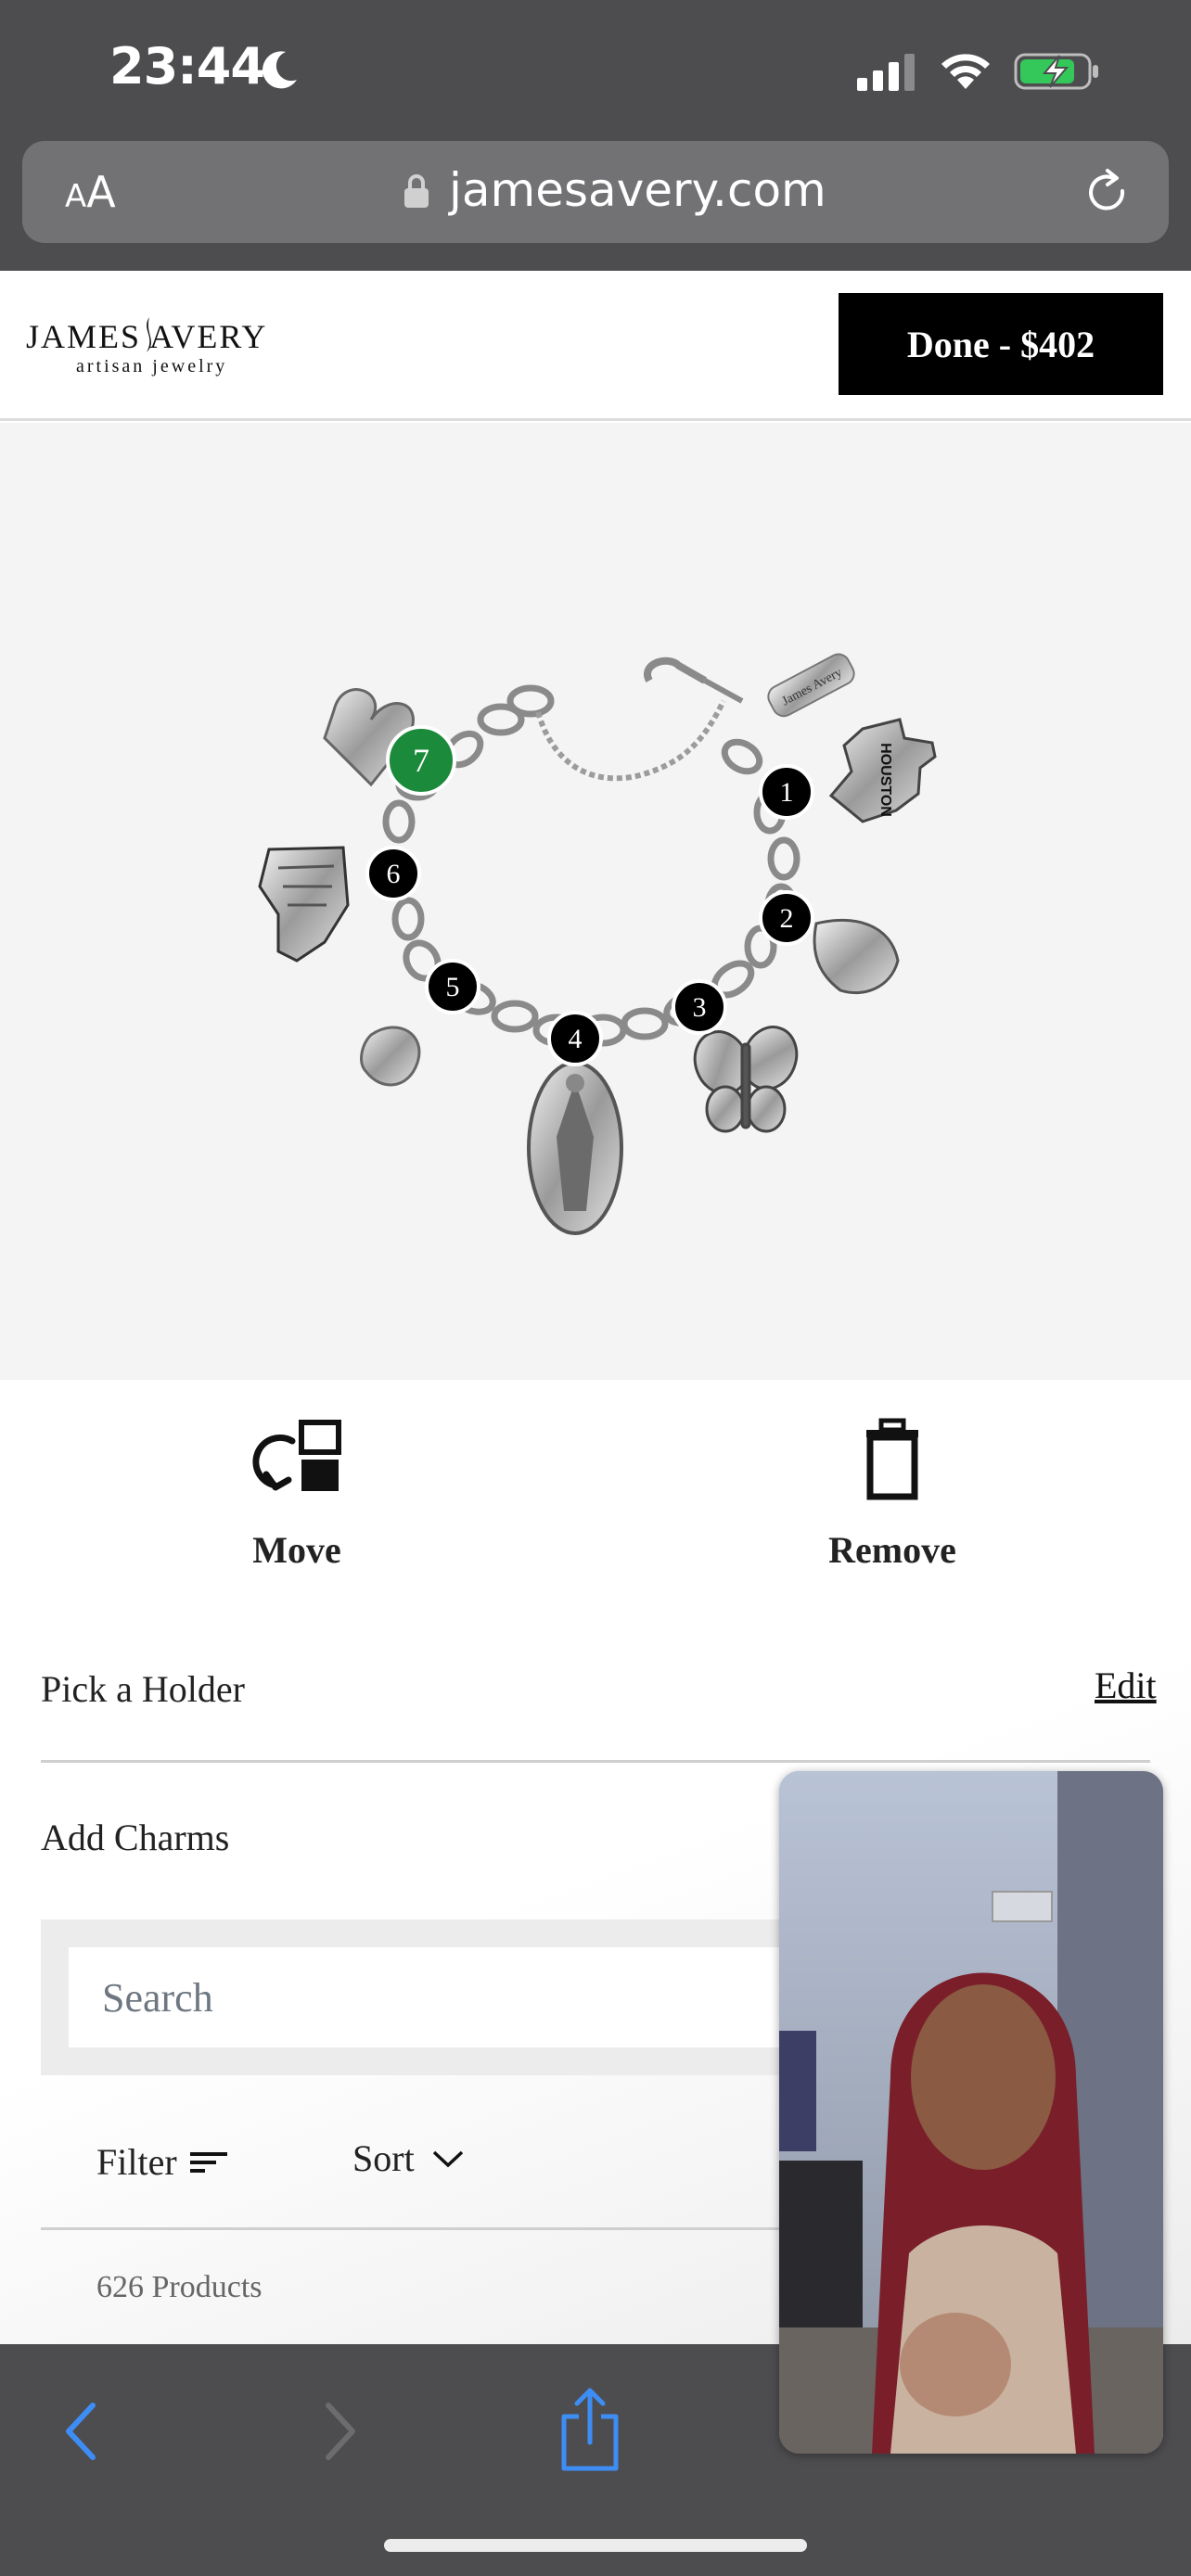 Image resolution: width=1191 pixels, height=2576 pixels. What do you see at coordinates (787, 793) in the screenshot?
I see `charm-marker-label: 1` at bounding box center [787, 793].